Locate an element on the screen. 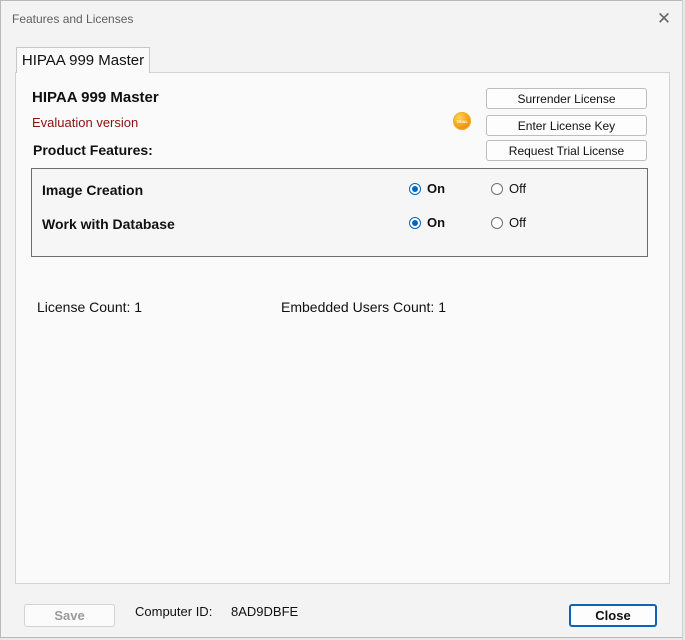 Image resolution: width=685 pixels, height=640 pixels. image-creation-off-radio: Off is located at coordinates (508, 188).